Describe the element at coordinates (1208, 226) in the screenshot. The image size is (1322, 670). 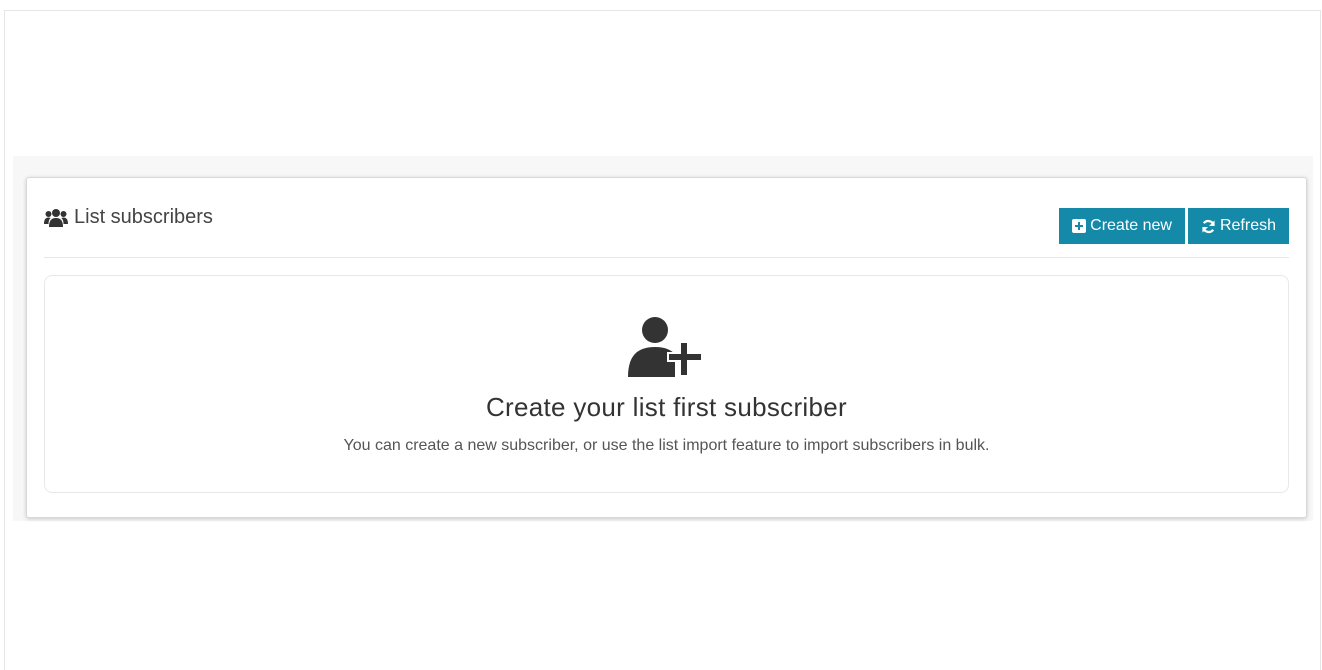
I see `refresh-icon` at that location.